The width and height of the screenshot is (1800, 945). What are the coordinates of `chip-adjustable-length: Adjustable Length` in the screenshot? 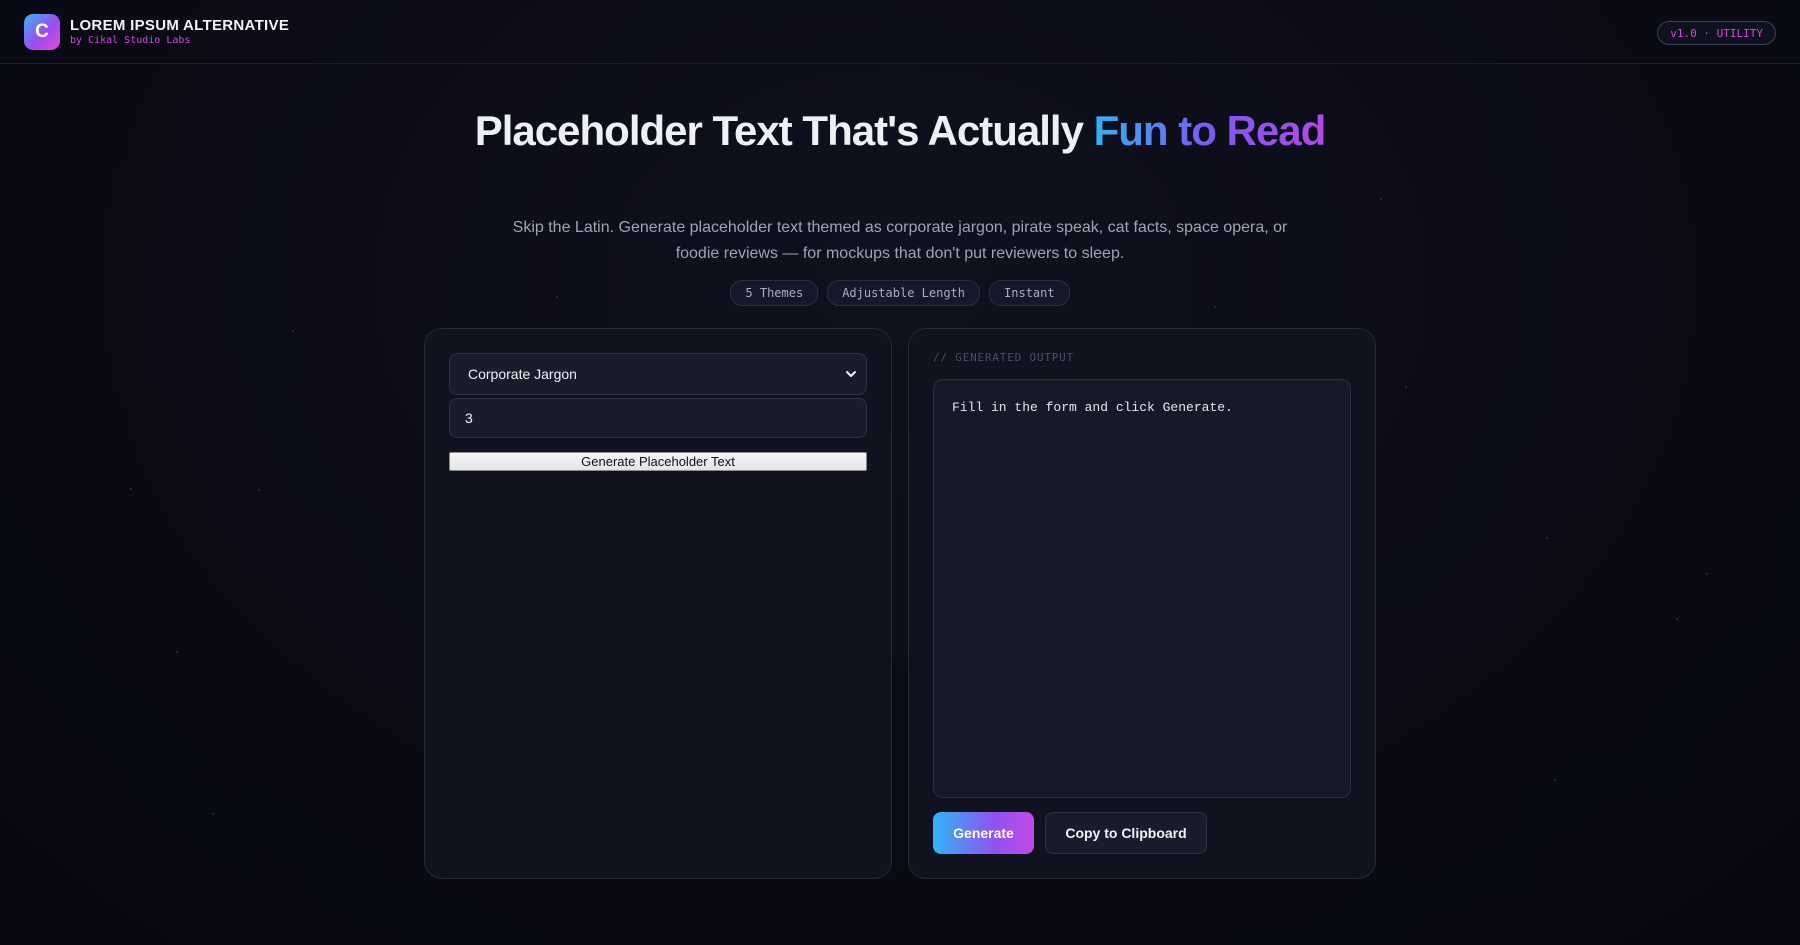 It's located at (904, 293).